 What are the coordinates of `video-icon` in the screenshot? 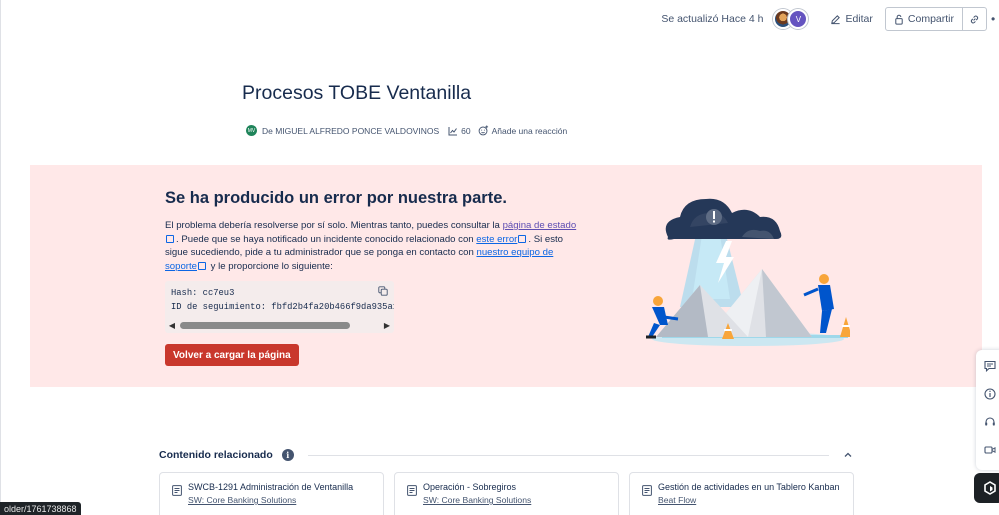 It's located at (990, 450).